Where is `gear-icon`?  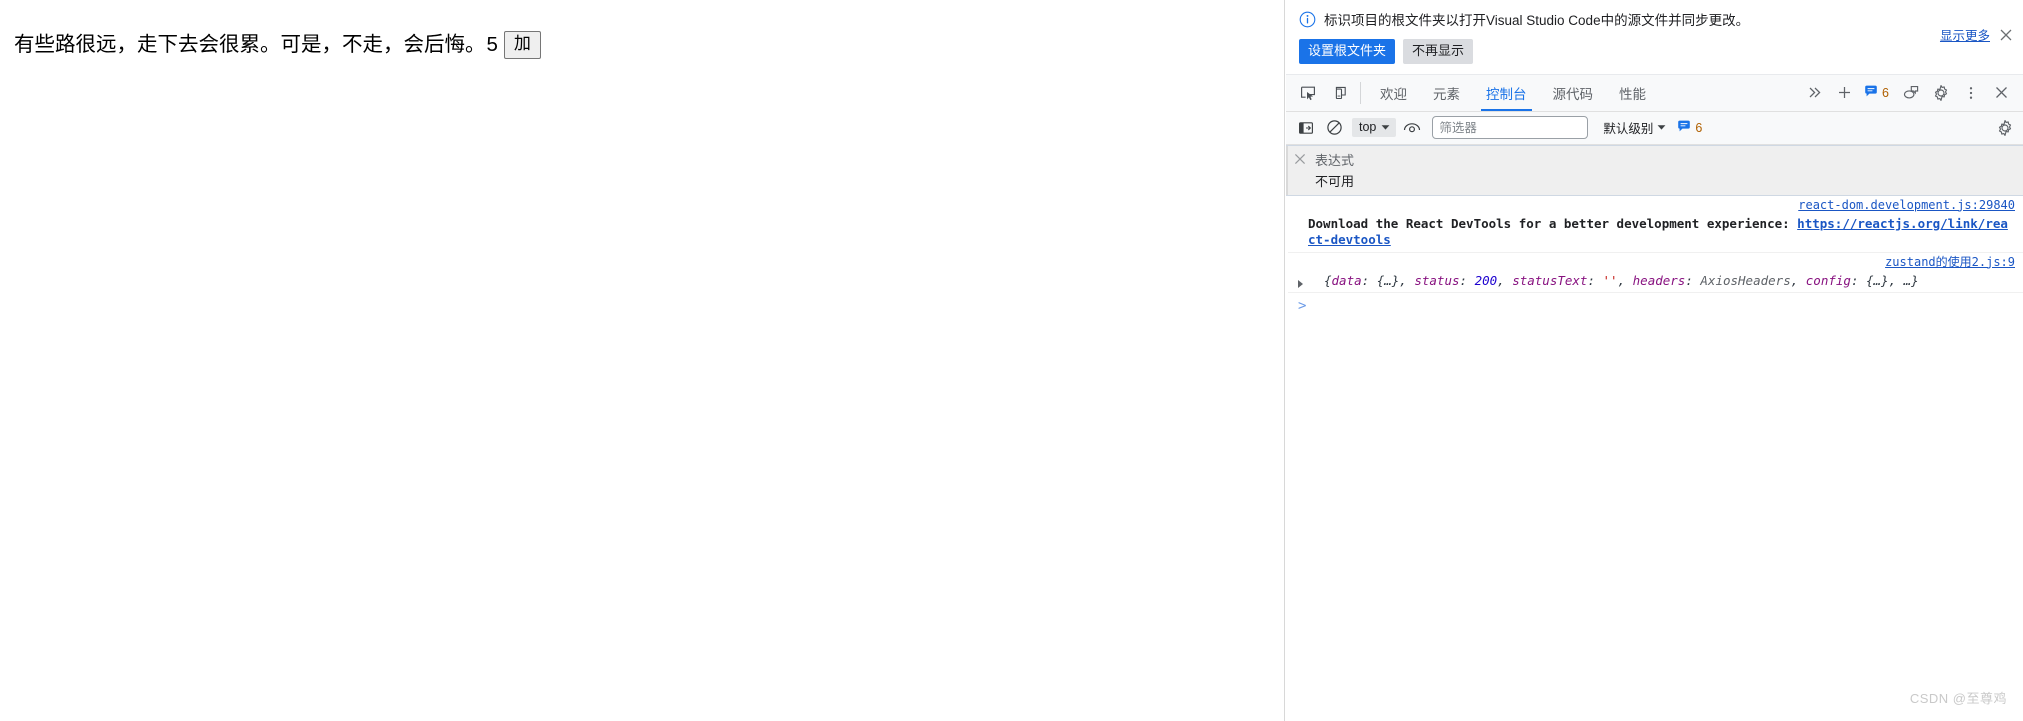
gear-icon is located at coordinates (1941, 93).